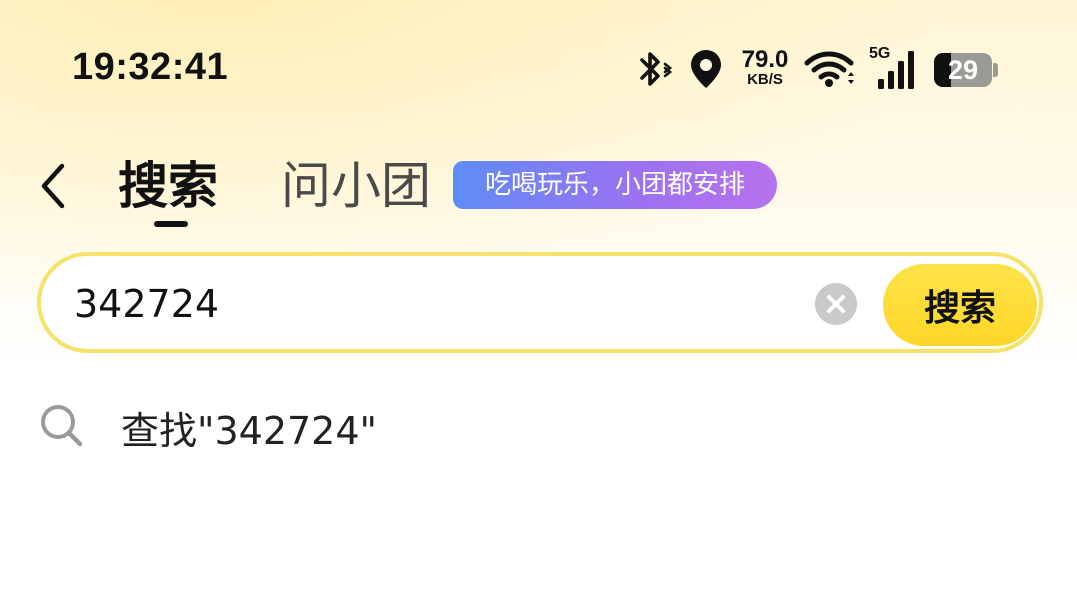 The height and width of the screenshot is (595, 1077). What do you see at coordinates (656, 69) in the screenshot?
I see `bluetooth-icon` at bounding box center [656, 69].